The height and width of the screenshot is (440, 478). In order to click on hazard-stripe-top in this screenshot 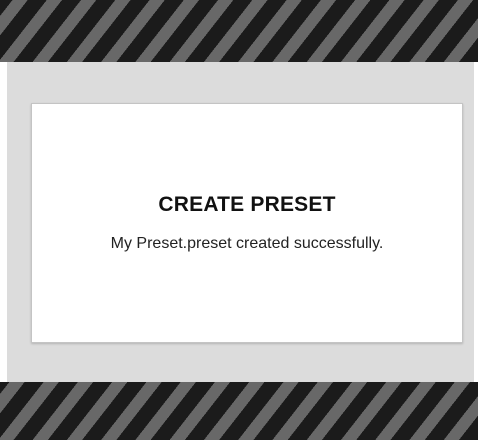, I will do `click(239, 31)`.